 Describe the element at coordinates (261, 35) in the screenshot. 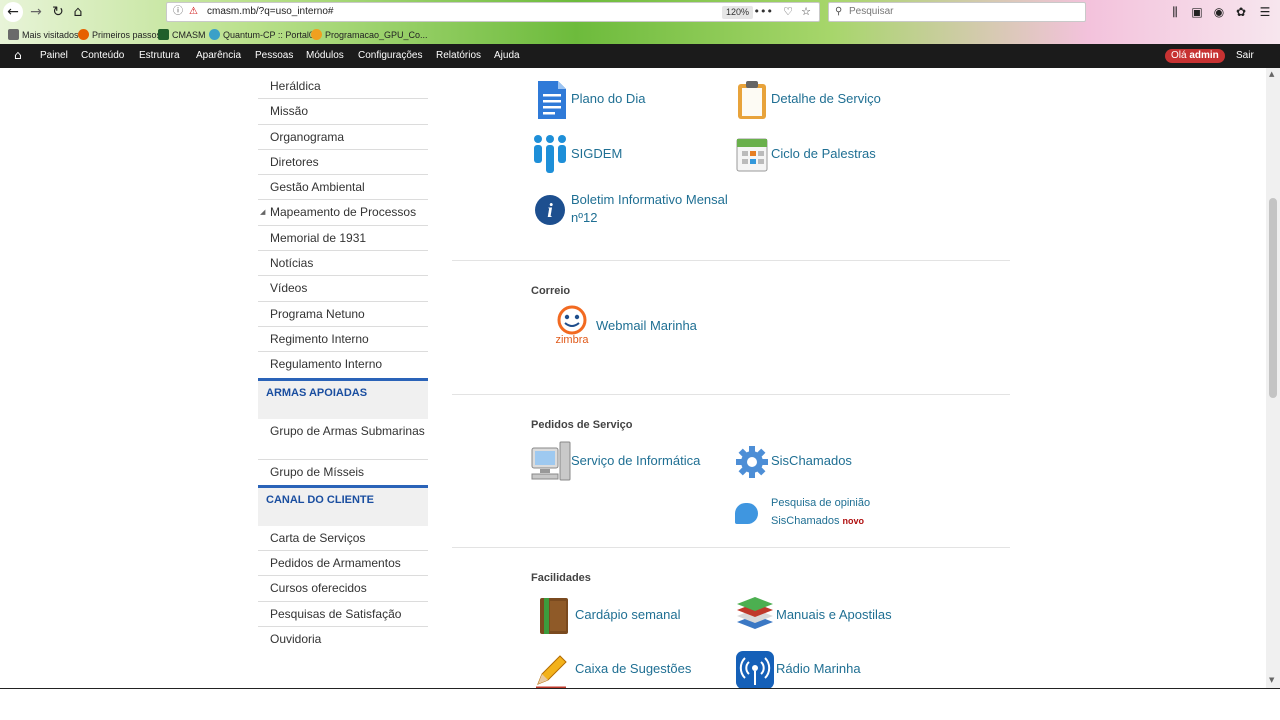

I see `bookmark-quantum: Quantum-CP :: Portal0` at that location.